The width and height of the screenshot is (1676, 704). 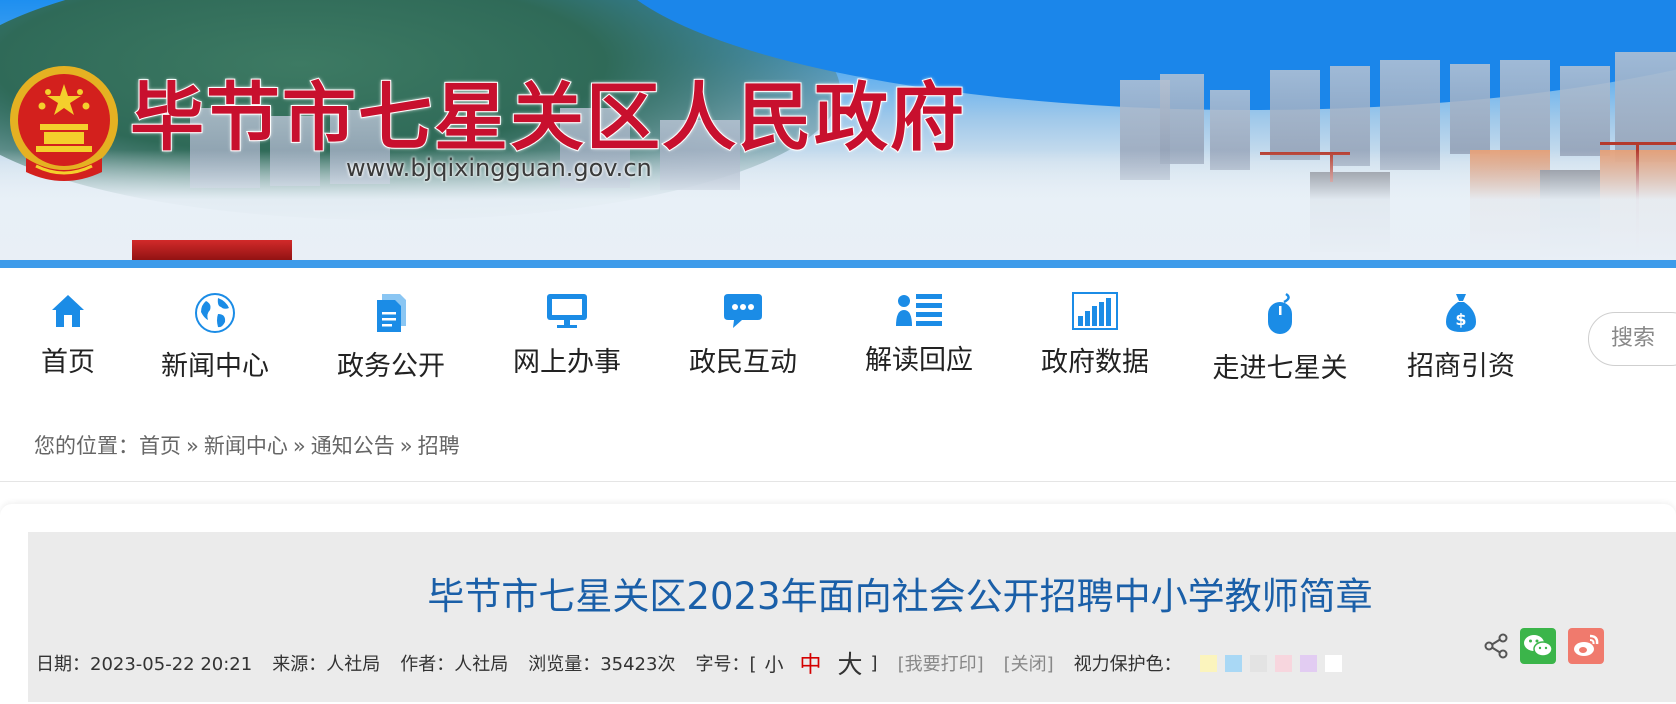 What do you see at coordinates (86, 446) in the screenshot?
I see `breadcrumb-prefix: 您的位置：` at bounding box center [86, 446].